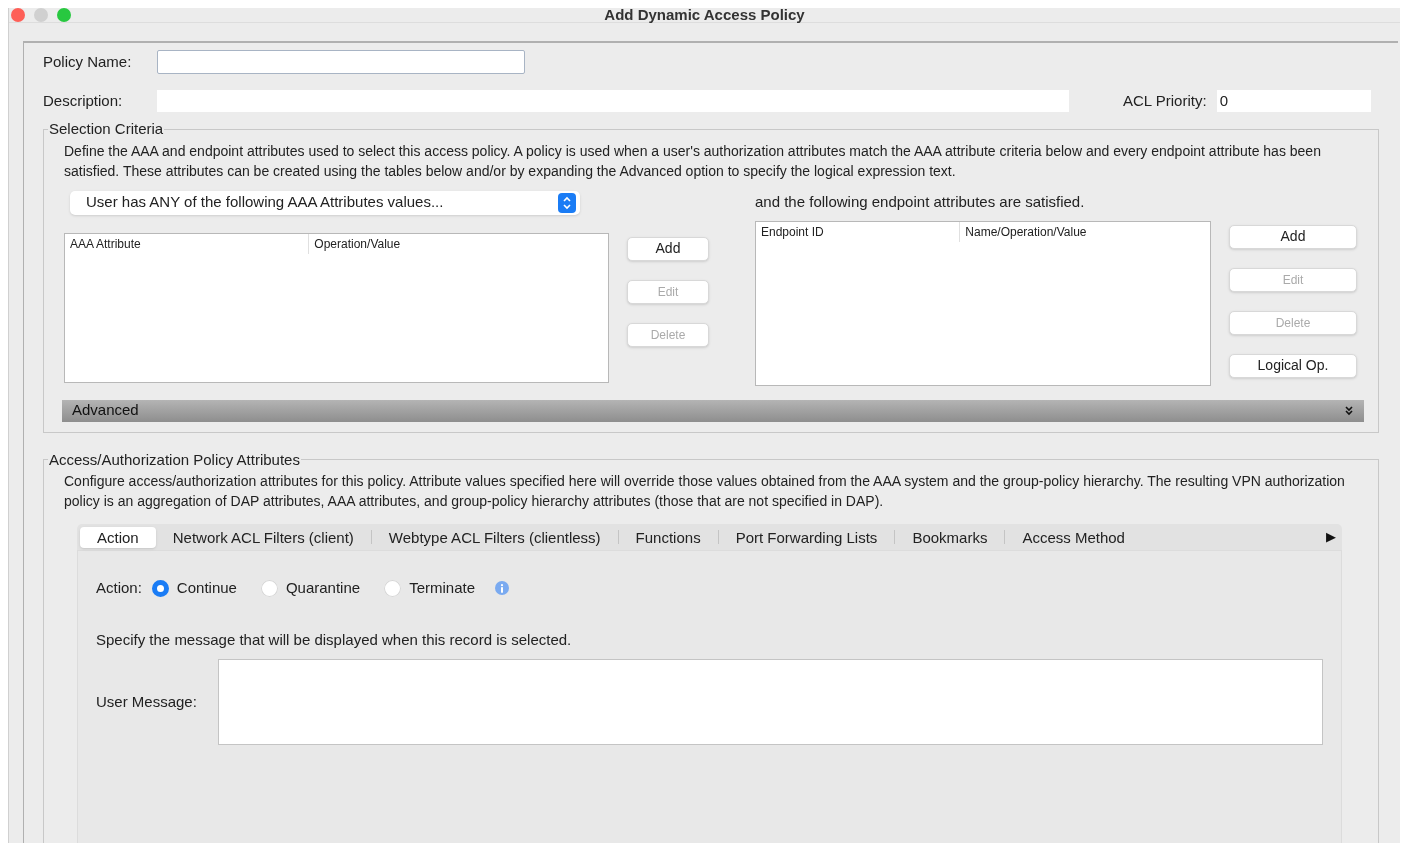 This screenshot has height=843, width=1406. I want to click on advanced-bar: Advanced, so click(713, 410).